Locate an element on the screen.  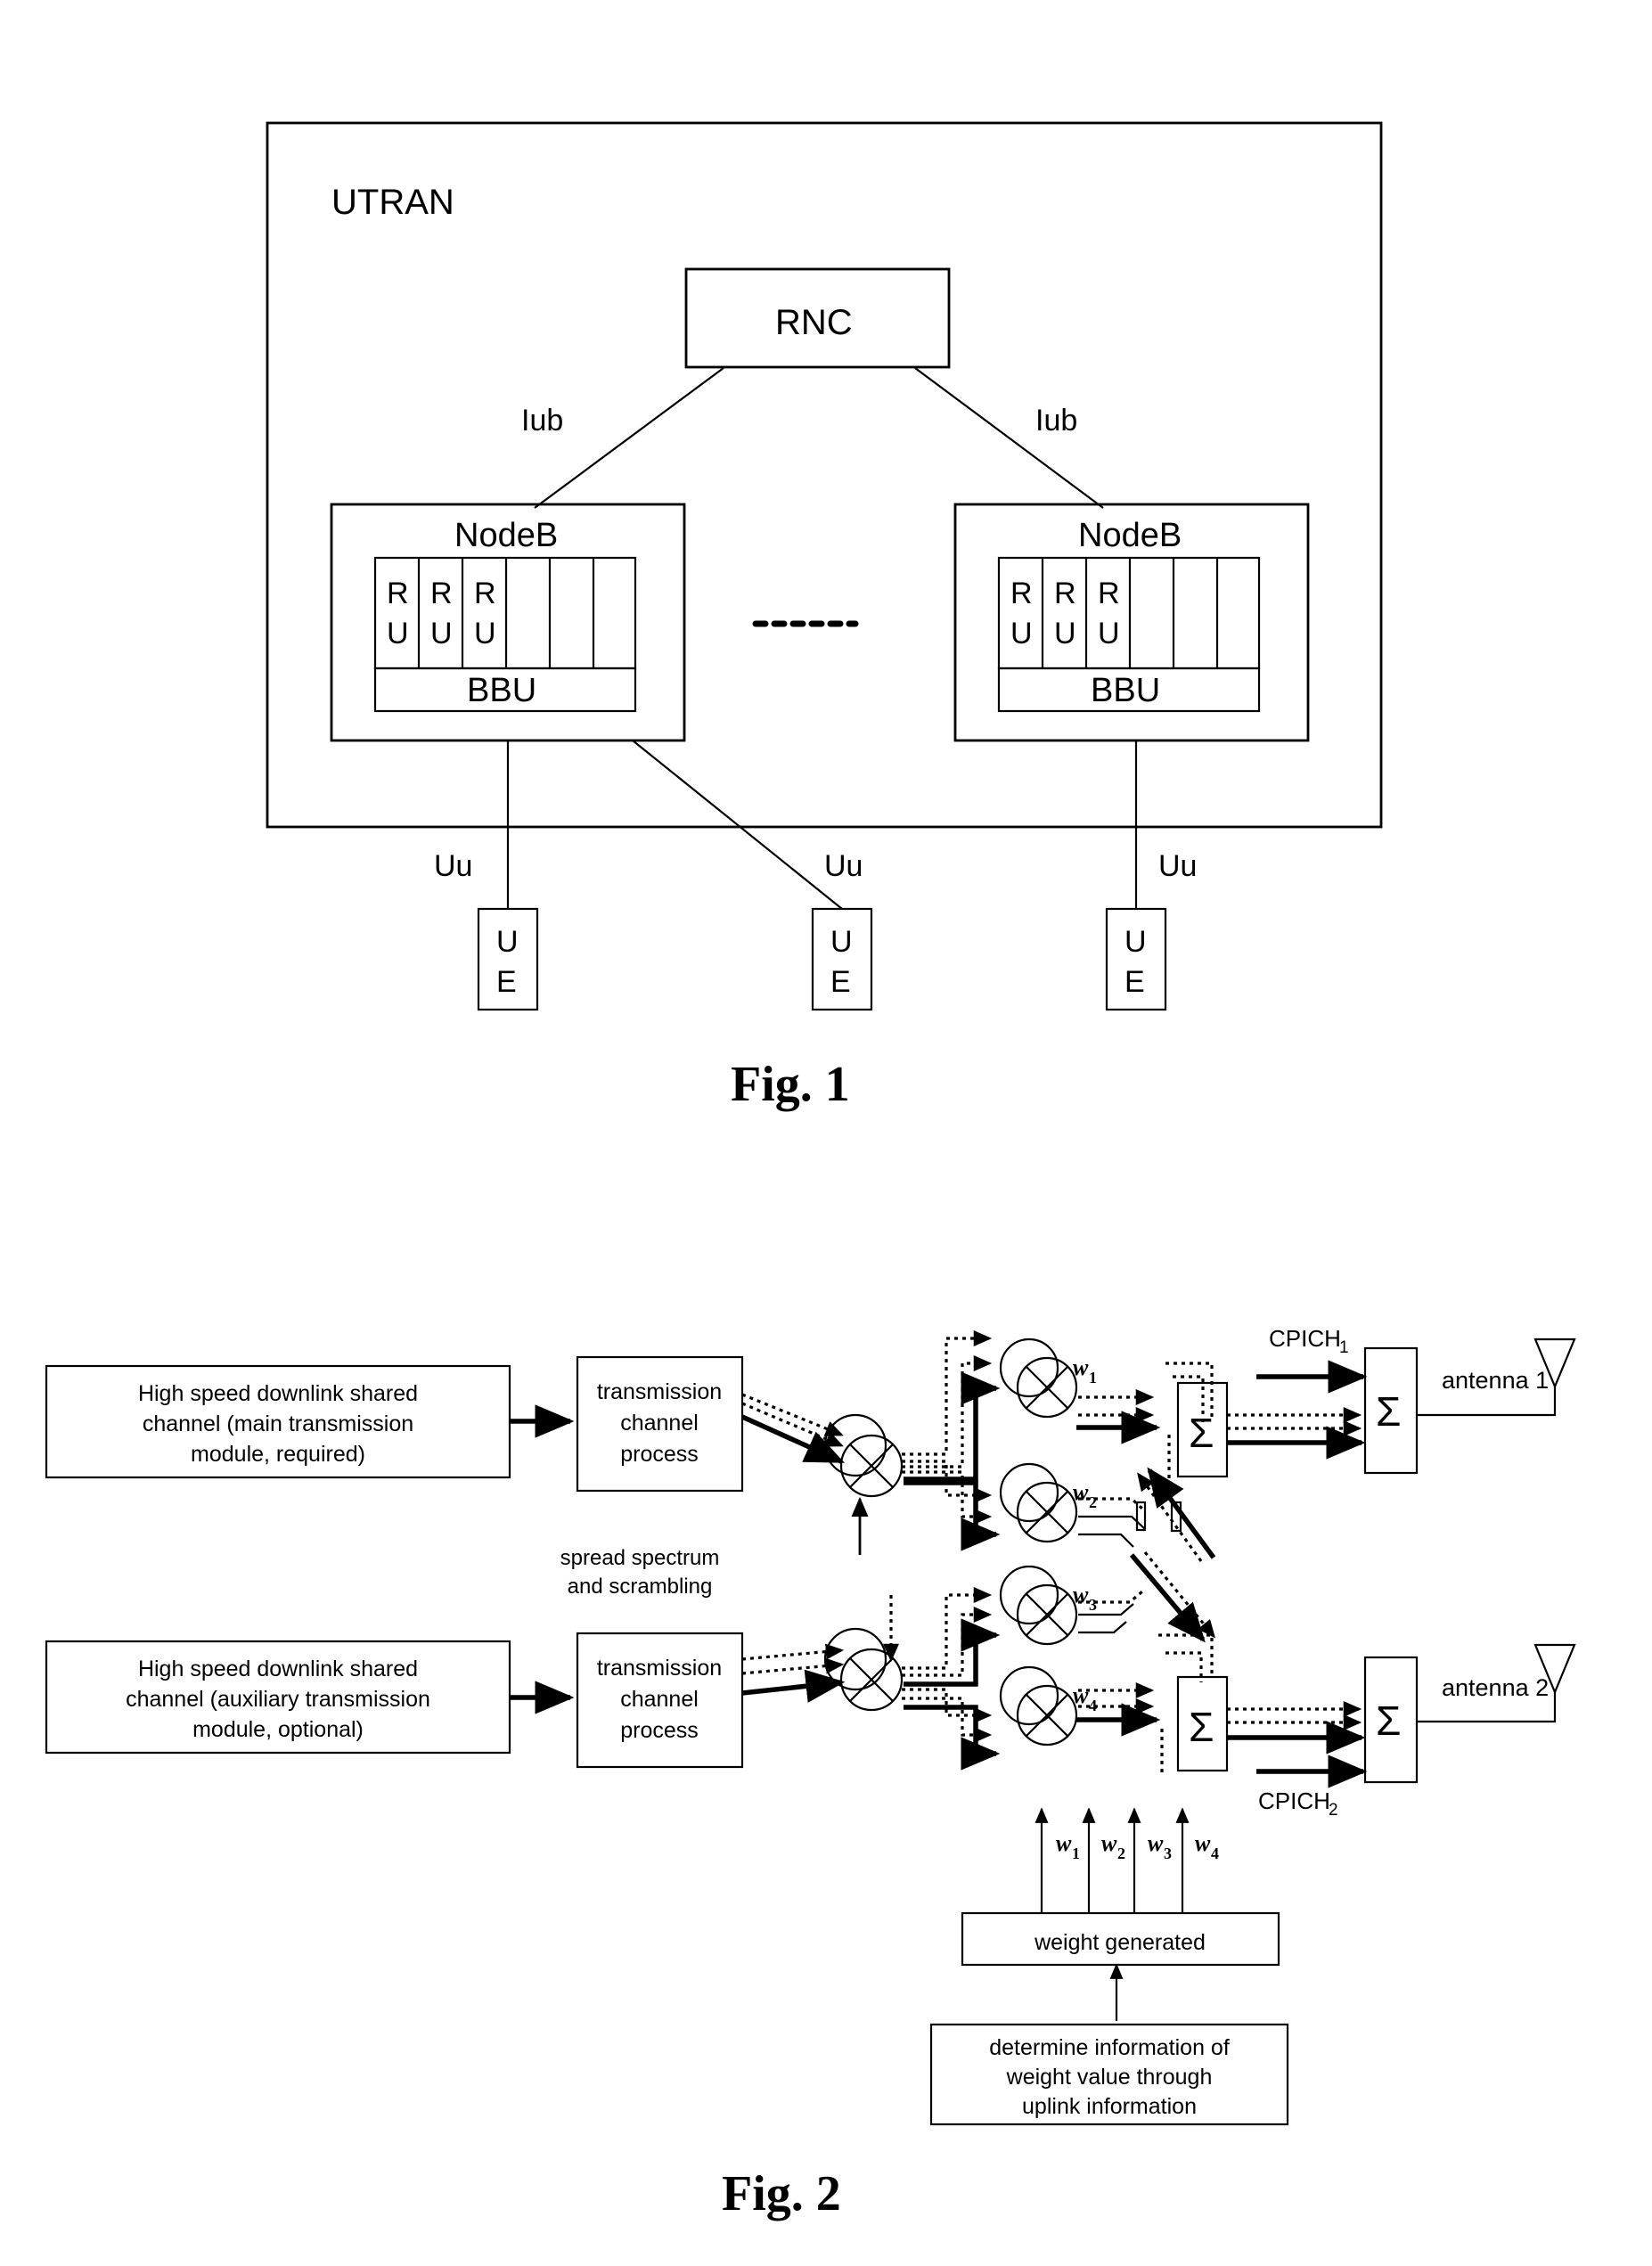
iub-line-left is located at coordinates (629, 438).